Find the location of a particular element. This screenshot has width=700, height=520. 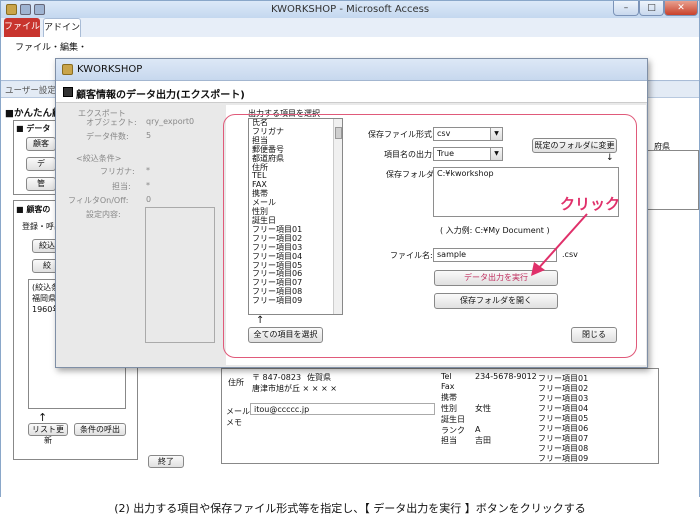

settings-label: 設定内容: is located at coordinates (103, 214).